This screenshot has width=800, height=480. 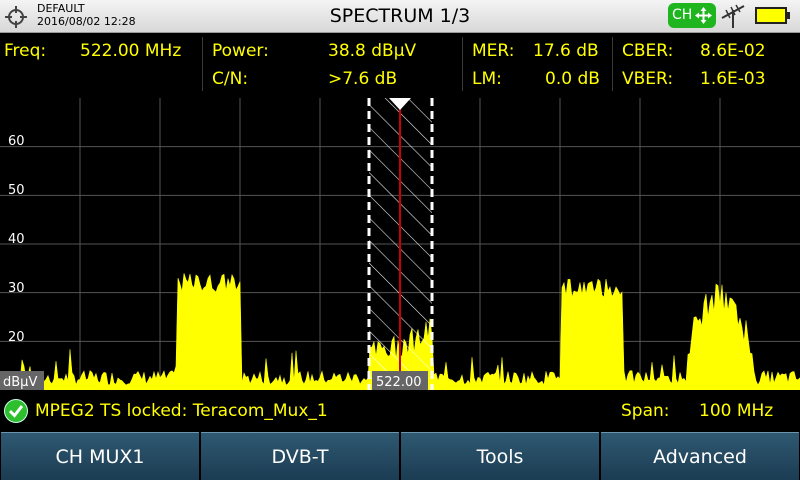 What do you see at coordinates (566, 51) in the screenshot?
I see `mer-value: 17.6 dB` at bounding box center [566, 51].